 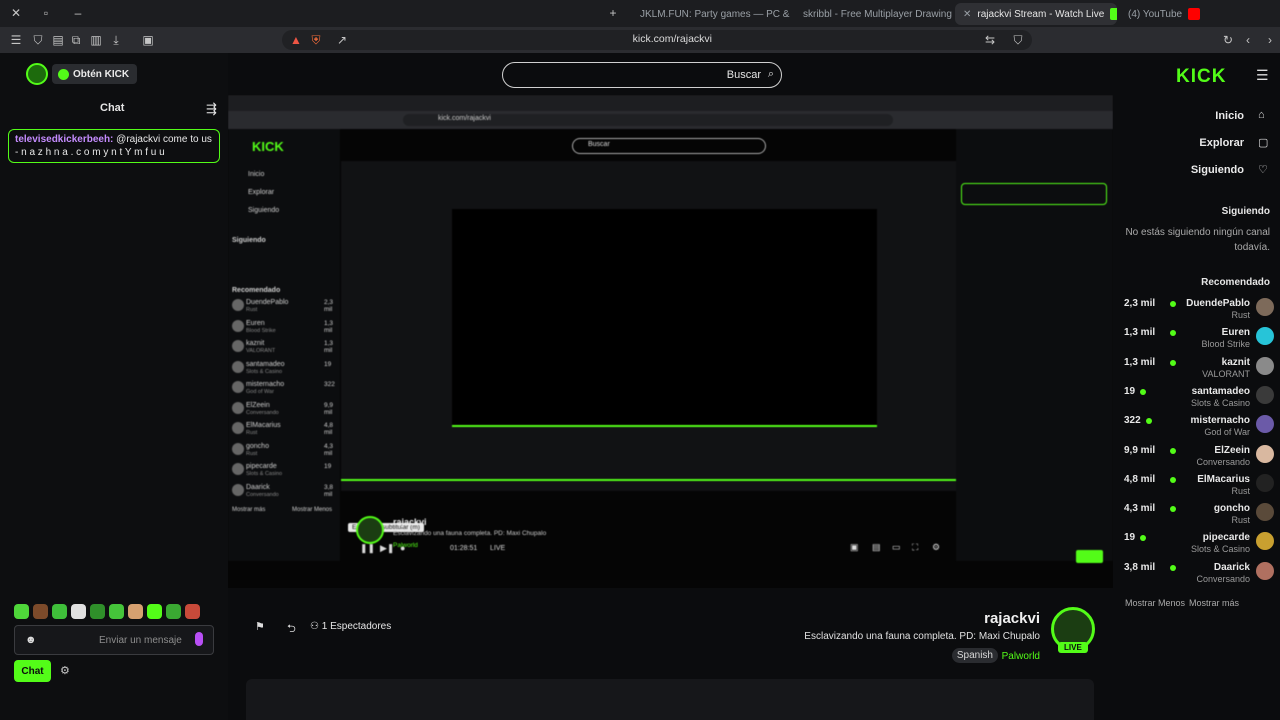 I want to click on recommended-channel: 2,3 mil DuendePablo Rust, so click(x=1199, y=310).